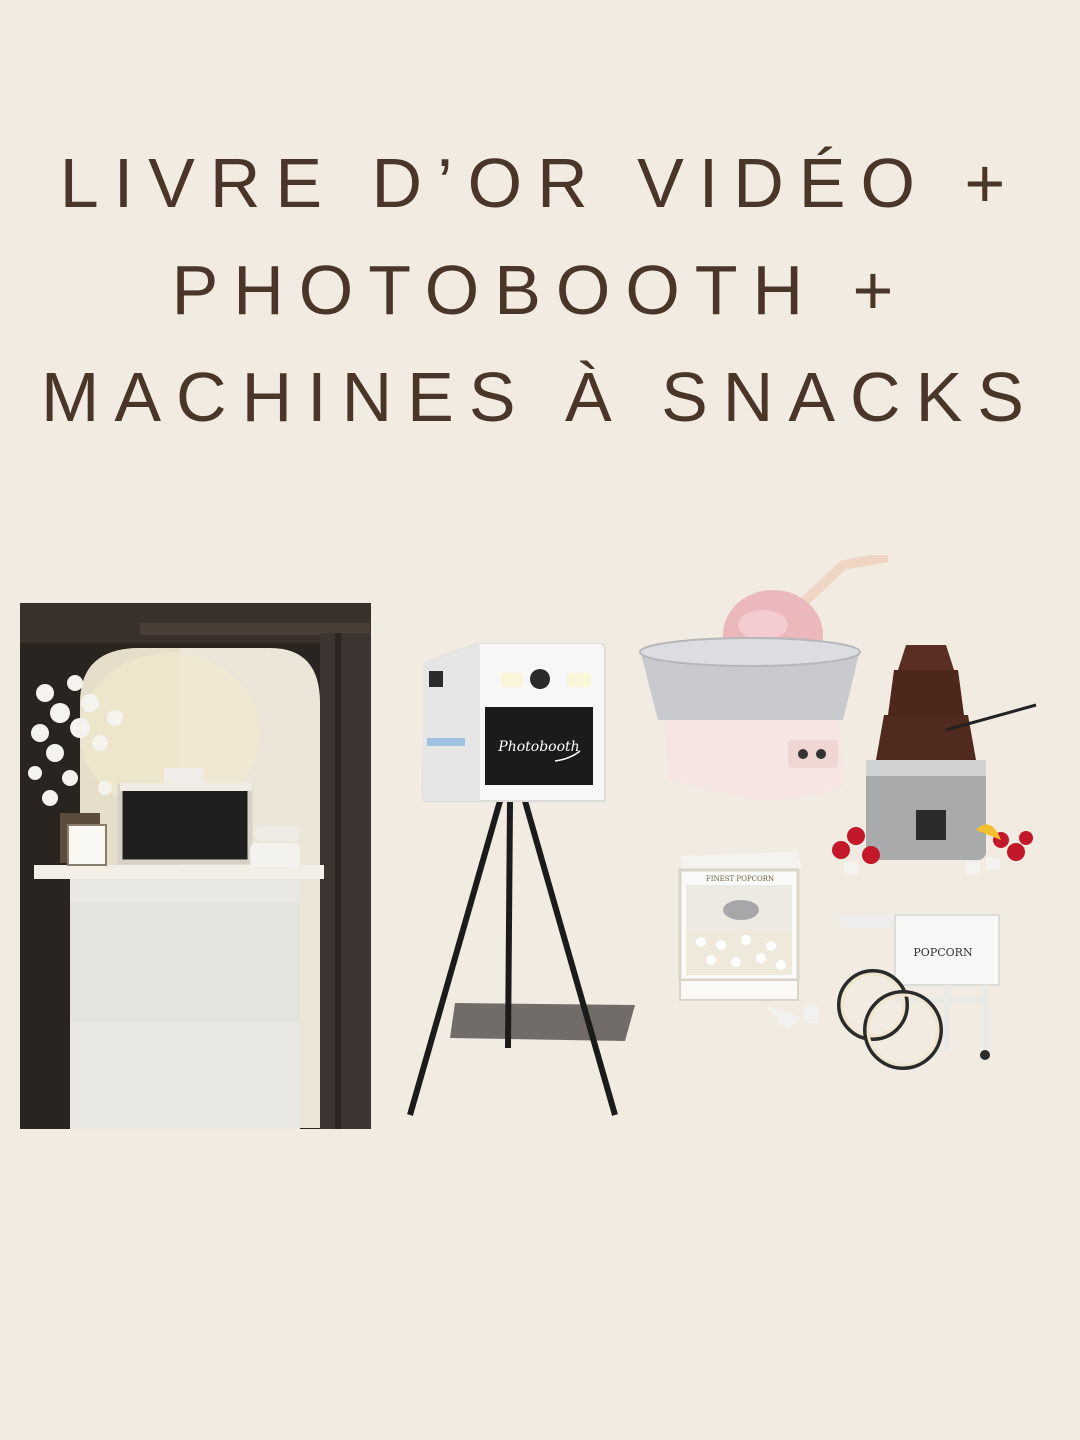  Describe the element at coordinates (933, 760) in the screenshot. I see `chocolate-fountain-image` at that location.